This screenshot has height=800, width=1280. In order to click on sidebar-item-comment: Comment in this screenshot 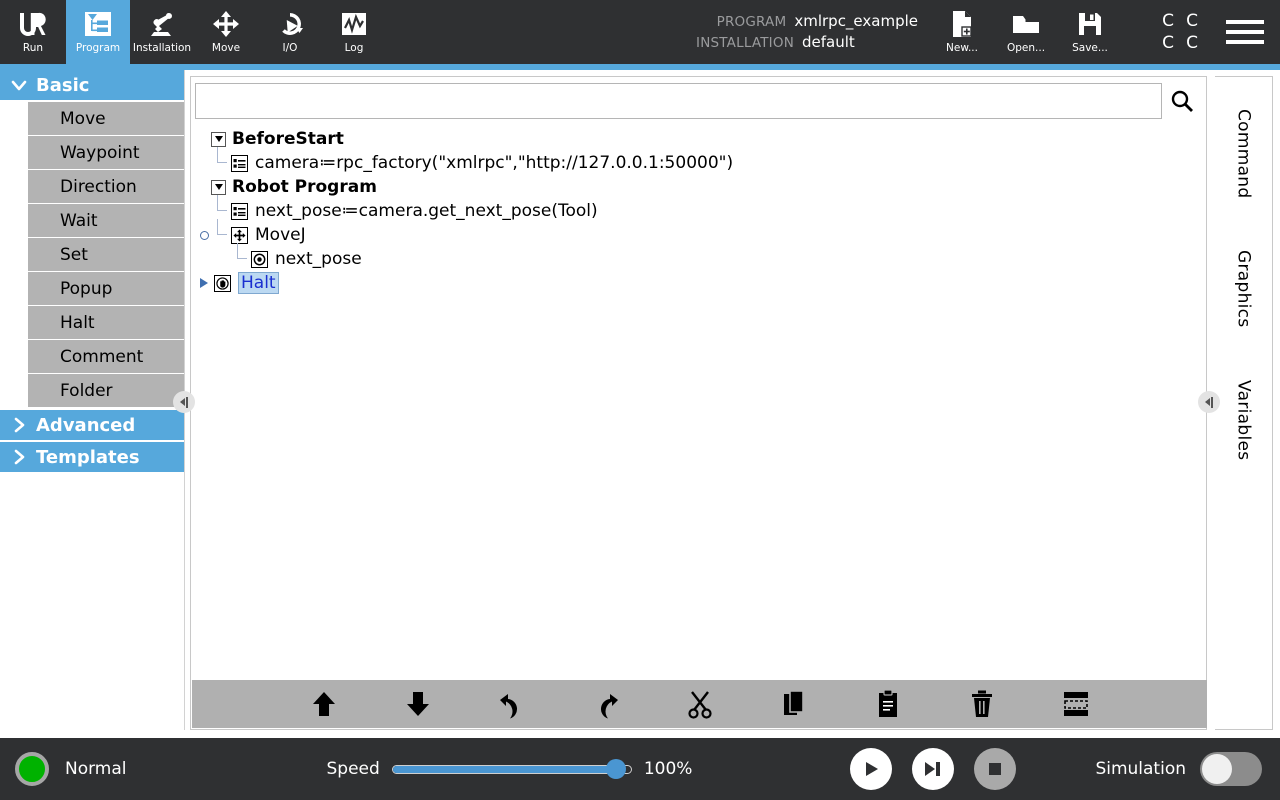, I will do `click(106, 357)`.